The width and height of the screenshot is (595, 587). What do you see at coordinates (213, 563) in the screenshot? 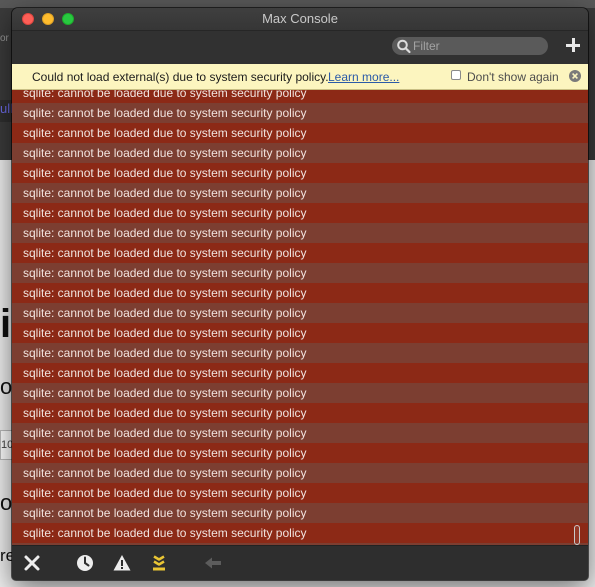
I see `back-arrow-icon` at bounding box center [213, 563].